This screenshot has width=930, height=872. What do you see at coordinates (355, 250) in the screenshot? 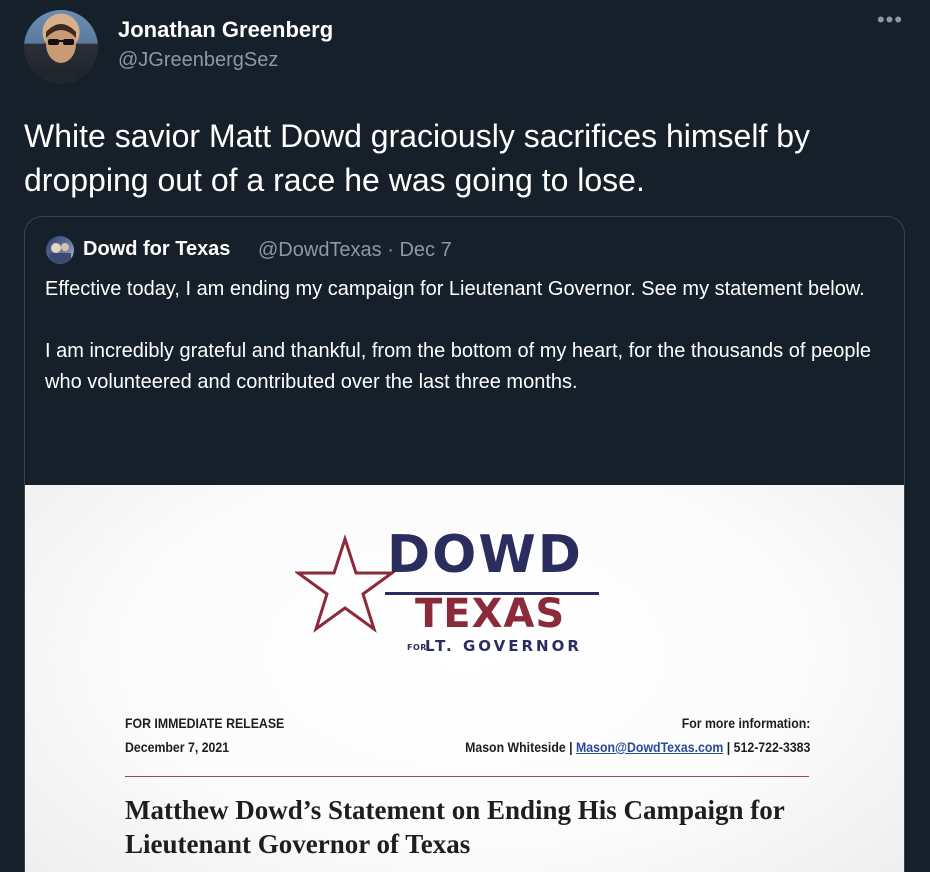
I see `quoted-handle-date: @DowdTexas · Dec 7` at bounding box center [355, 250].